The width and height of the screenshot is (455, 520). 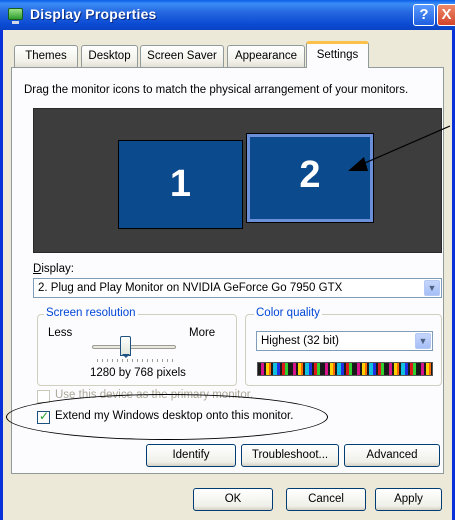 I want to click on monitor-1: 1, so click(x=180, y=184).